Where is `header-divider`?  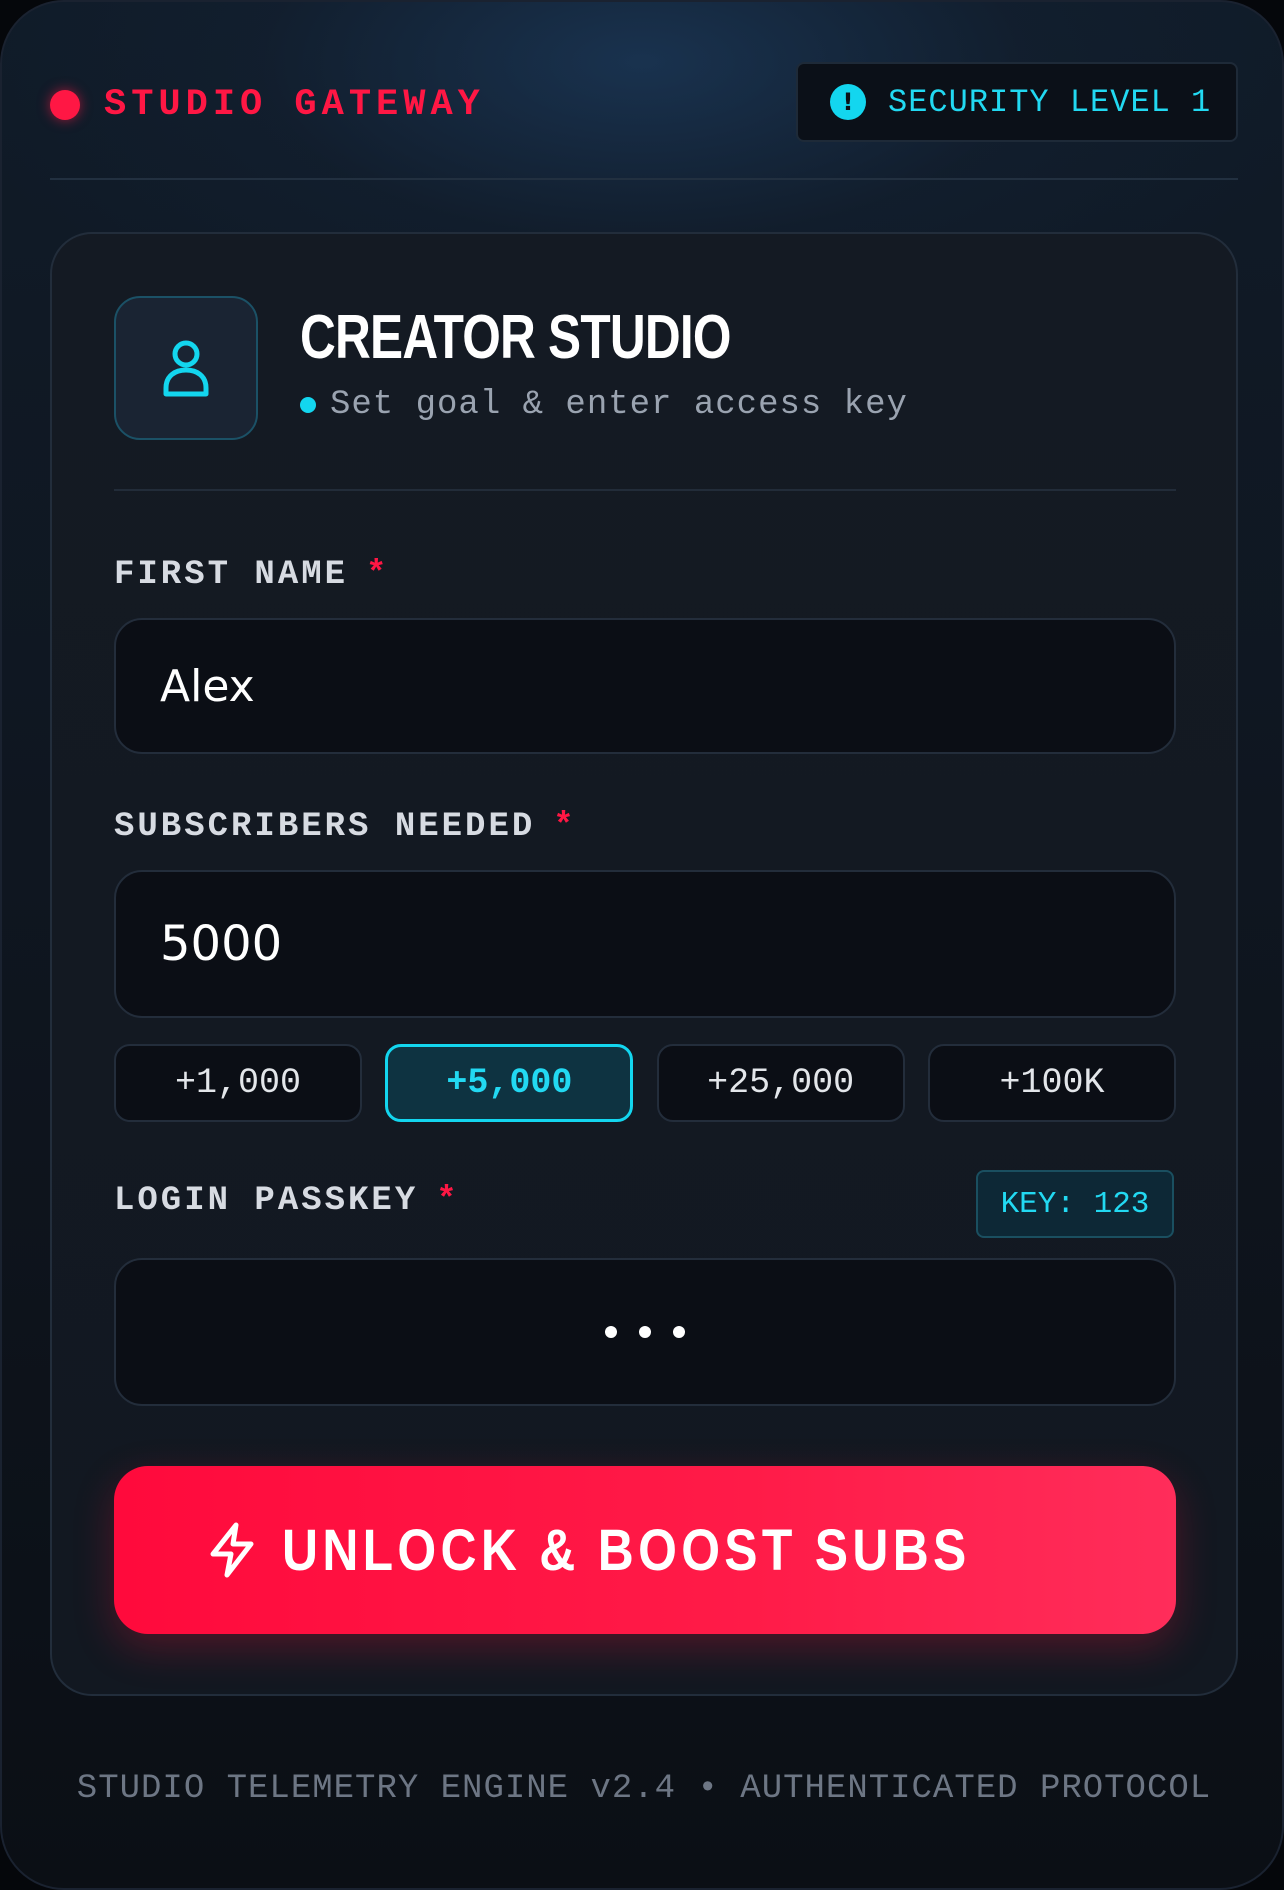 header-divider is located at coordinates (644, 179).